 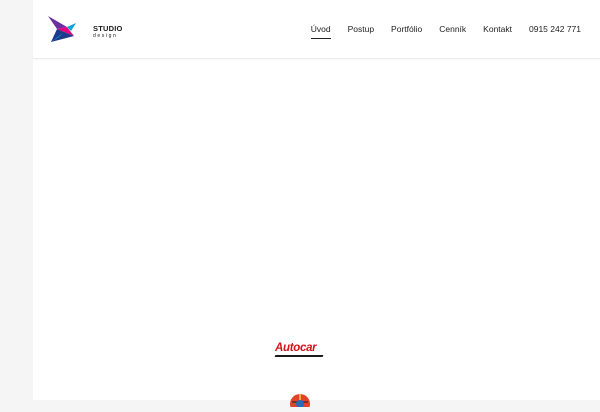 What do you see at coordinates (62, 29) in the screenshot?
I see `logo-mark-icon` at bounding box center [62, 29].